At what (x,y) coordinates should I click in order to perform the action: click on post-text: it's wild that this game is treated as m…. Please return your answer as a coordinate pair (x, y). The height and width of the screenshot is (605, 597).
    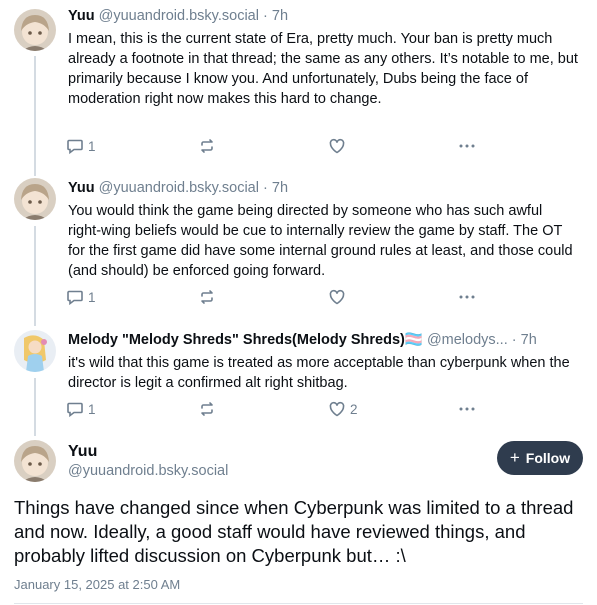
    Looking at the image, I should click on (319, 373).